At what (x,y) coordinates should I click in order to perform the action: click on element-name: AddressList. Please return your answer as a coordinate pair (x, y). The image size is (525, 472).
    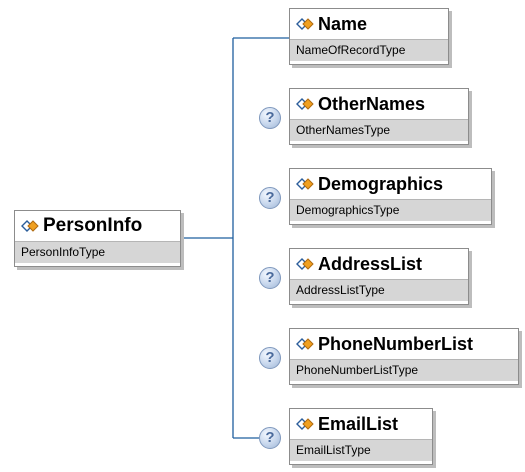
    Looking at the image, I should click on (370, 263).